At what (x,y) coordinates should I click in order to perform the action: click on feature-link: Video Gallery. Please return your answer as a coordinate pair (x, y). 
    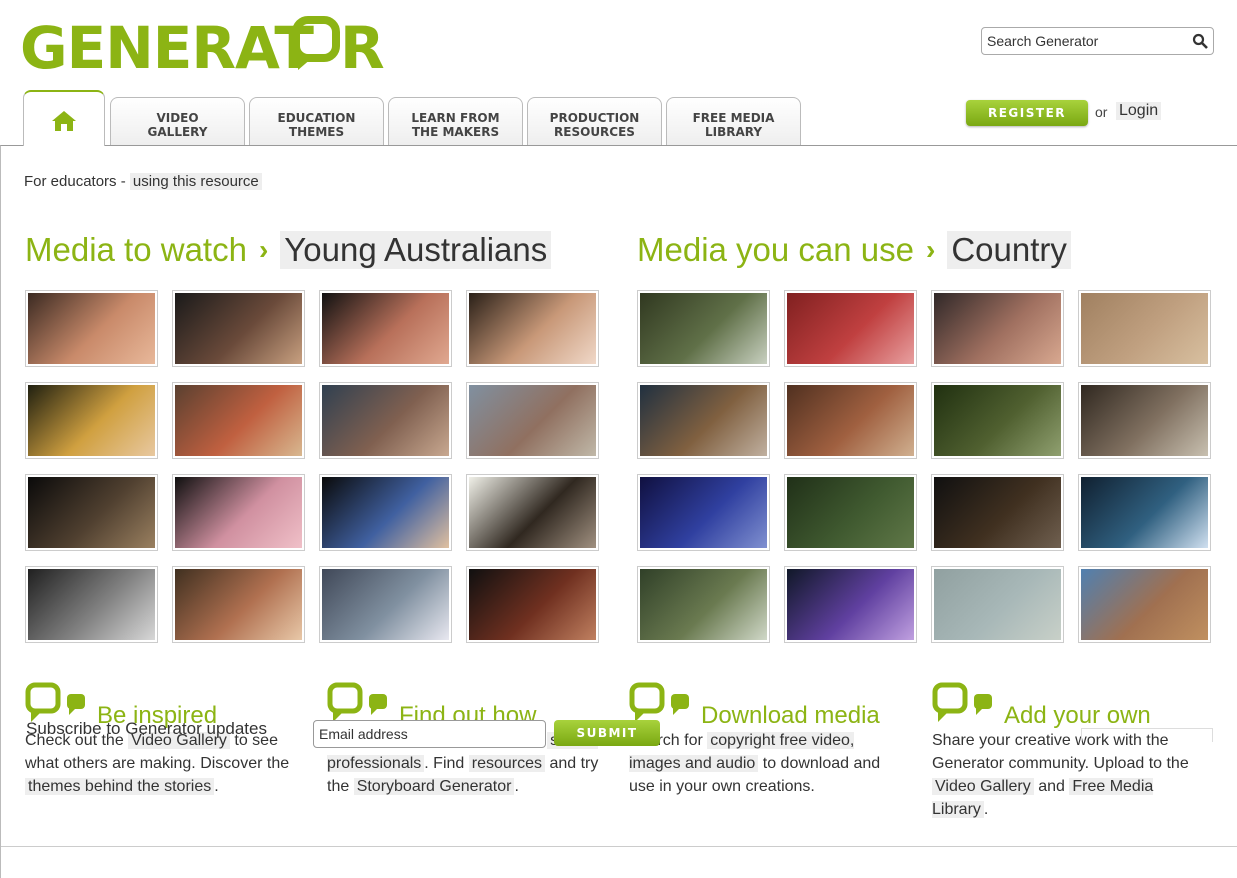
    Looking at the image, I should click on (983, 786).